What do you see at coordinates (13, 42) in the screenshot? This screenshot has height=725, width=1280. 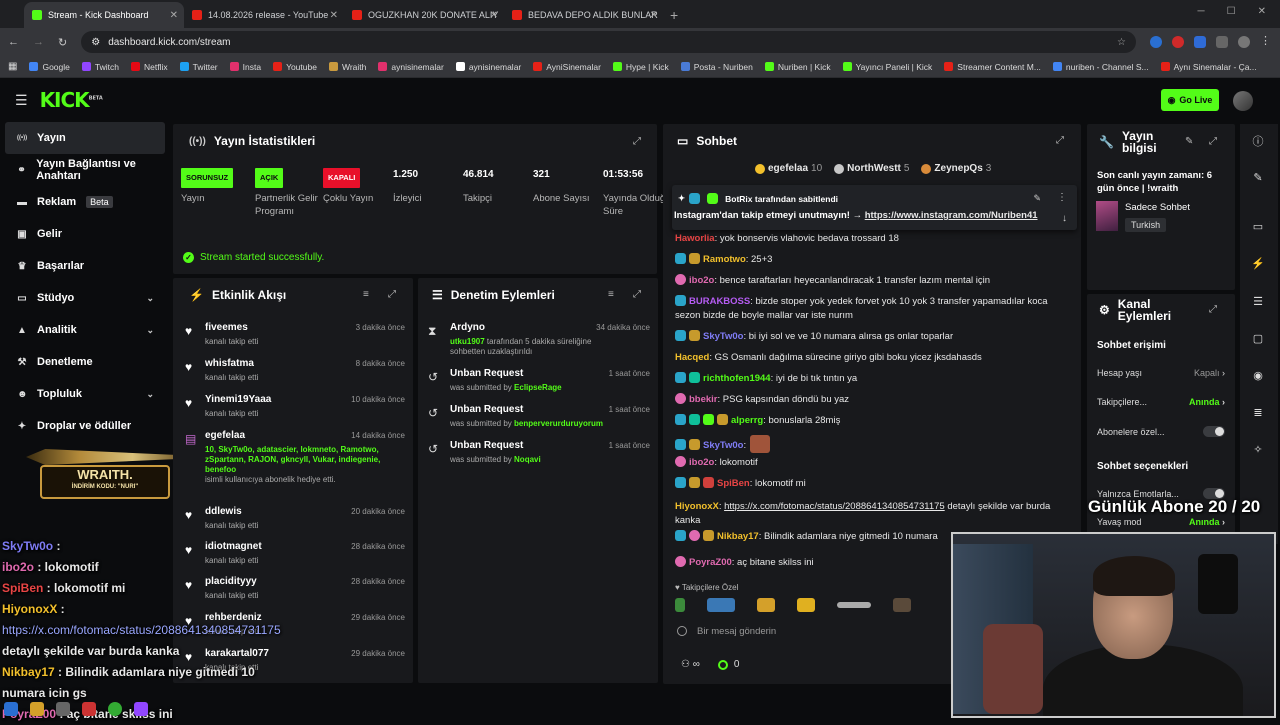 I see `back-icon: ←` at bounding box center [13, 42].